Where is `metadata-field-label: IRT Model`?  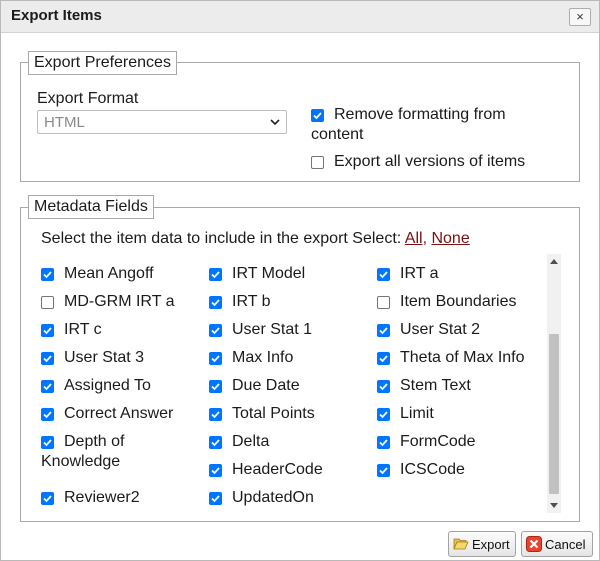 metadata-field-label: IRT Model is located at coordinates (269, 273).